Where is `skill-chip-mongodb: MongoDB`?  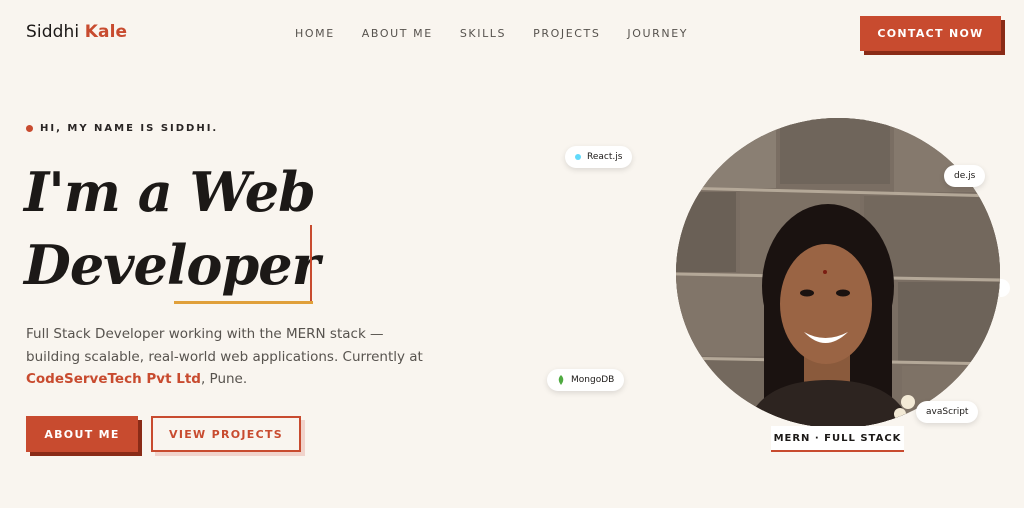 skill-chip-mongodb: MongoDB is located at coordinates (586, 380).